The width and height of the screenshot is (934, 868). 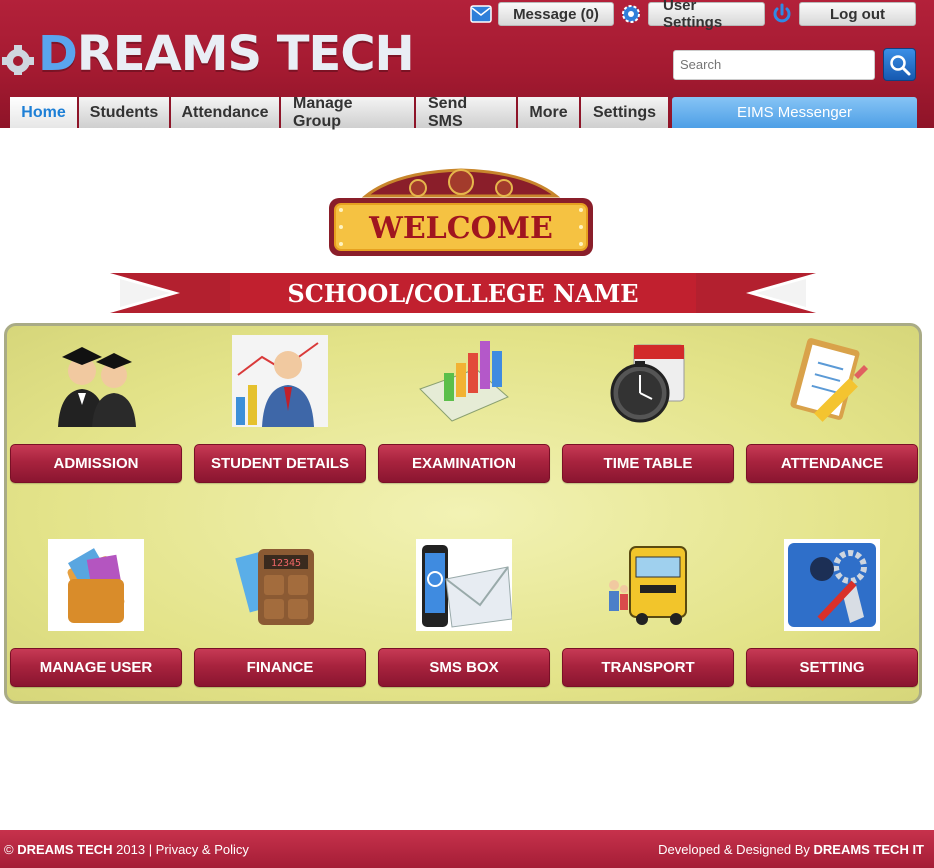 I want to click on logo: DREAMS TECH, so click(x=208, y=54).